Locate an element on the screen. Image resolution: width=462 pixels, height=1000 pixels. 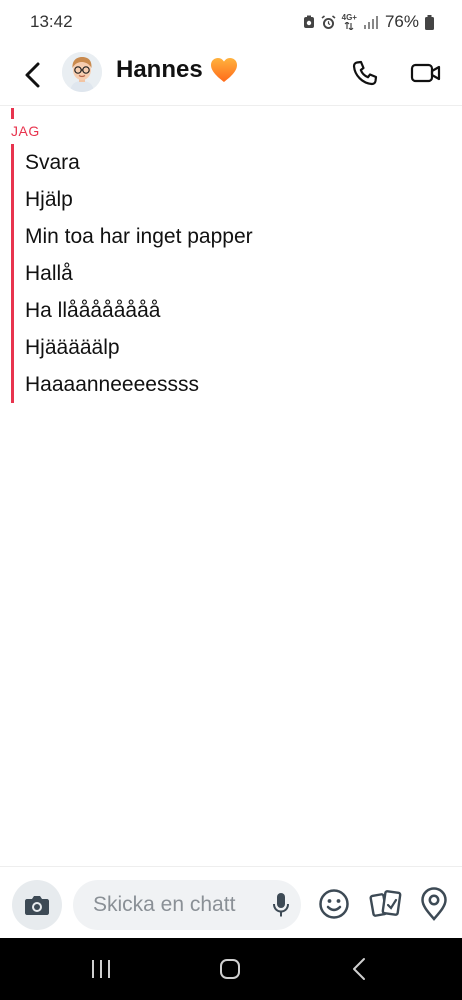
stickers-button is located at coordinates (386, 904).